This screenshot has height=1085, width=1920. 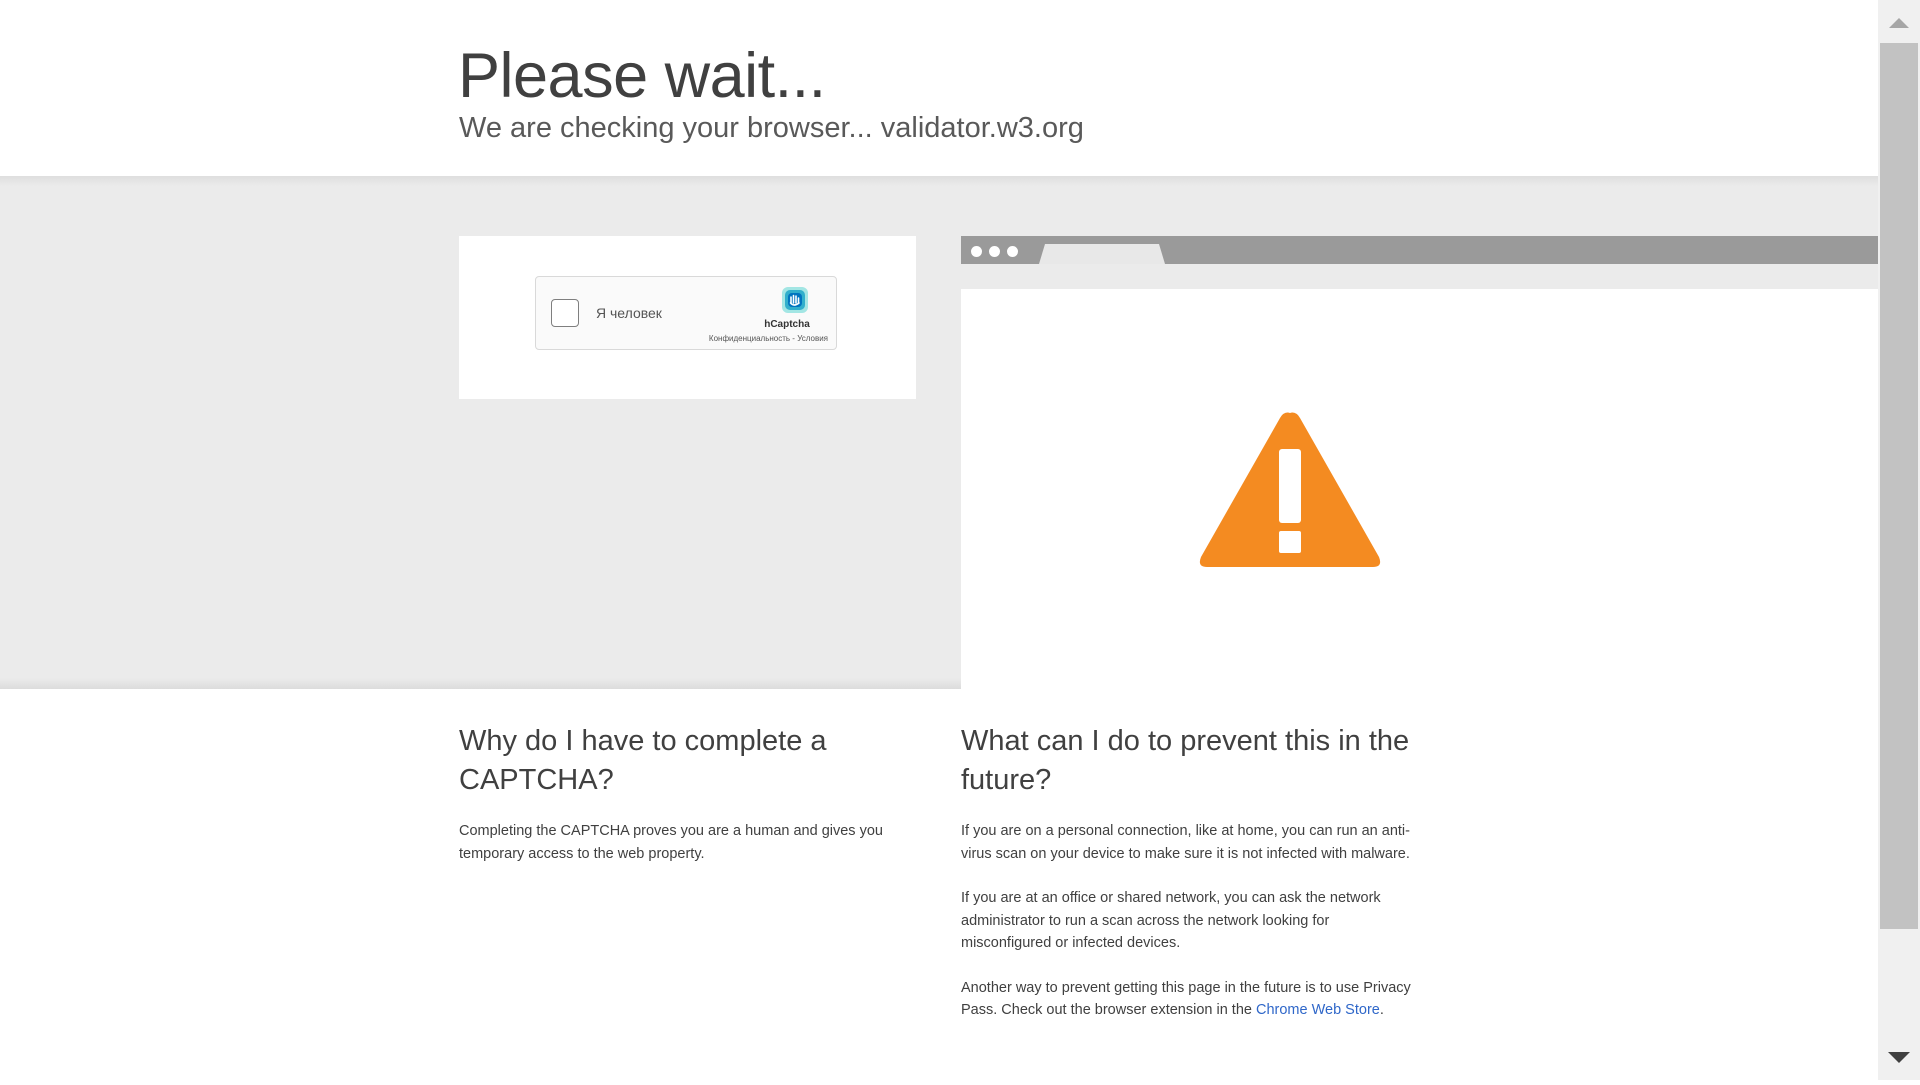 What do you see at coordinates (1290, 489) in the screenshot?
I see `warning-triangle-icon` at bounding box center [1290, 489].